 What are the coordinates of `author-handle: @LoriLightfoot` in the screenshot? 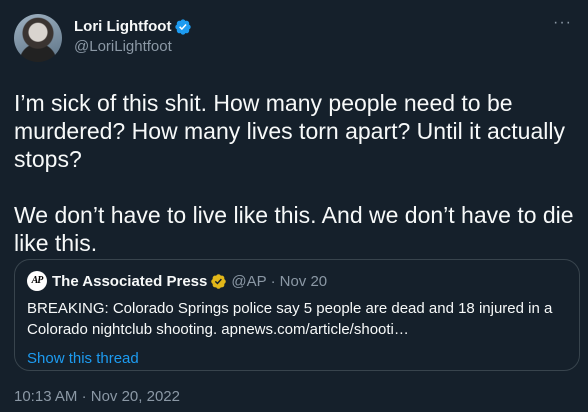 It's located at (133, 47).